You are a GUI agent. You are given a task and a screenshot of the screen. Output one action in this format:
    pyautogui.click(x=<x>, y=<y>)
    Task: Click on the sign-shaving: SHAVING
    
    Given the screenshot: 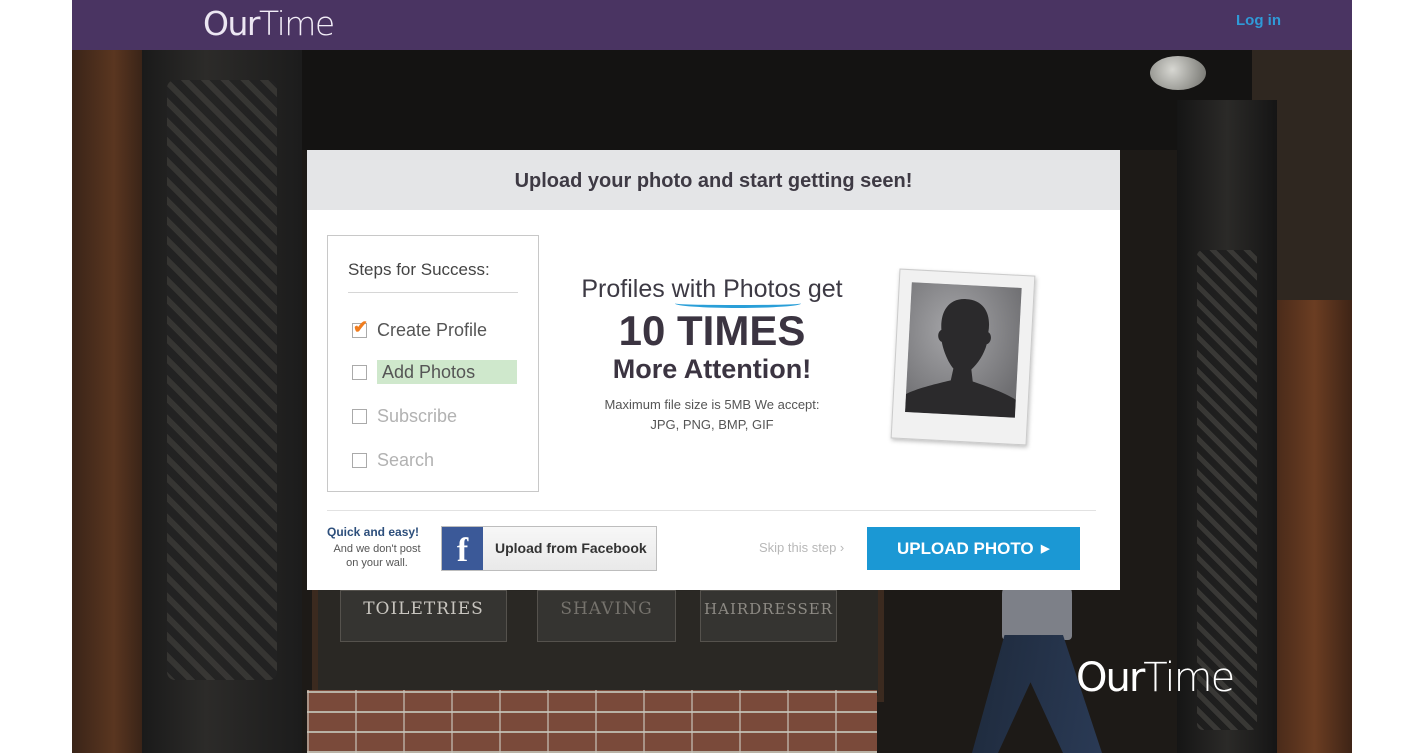 What is the action you would take?
    pyautogui.click(x=606, y=616)
    